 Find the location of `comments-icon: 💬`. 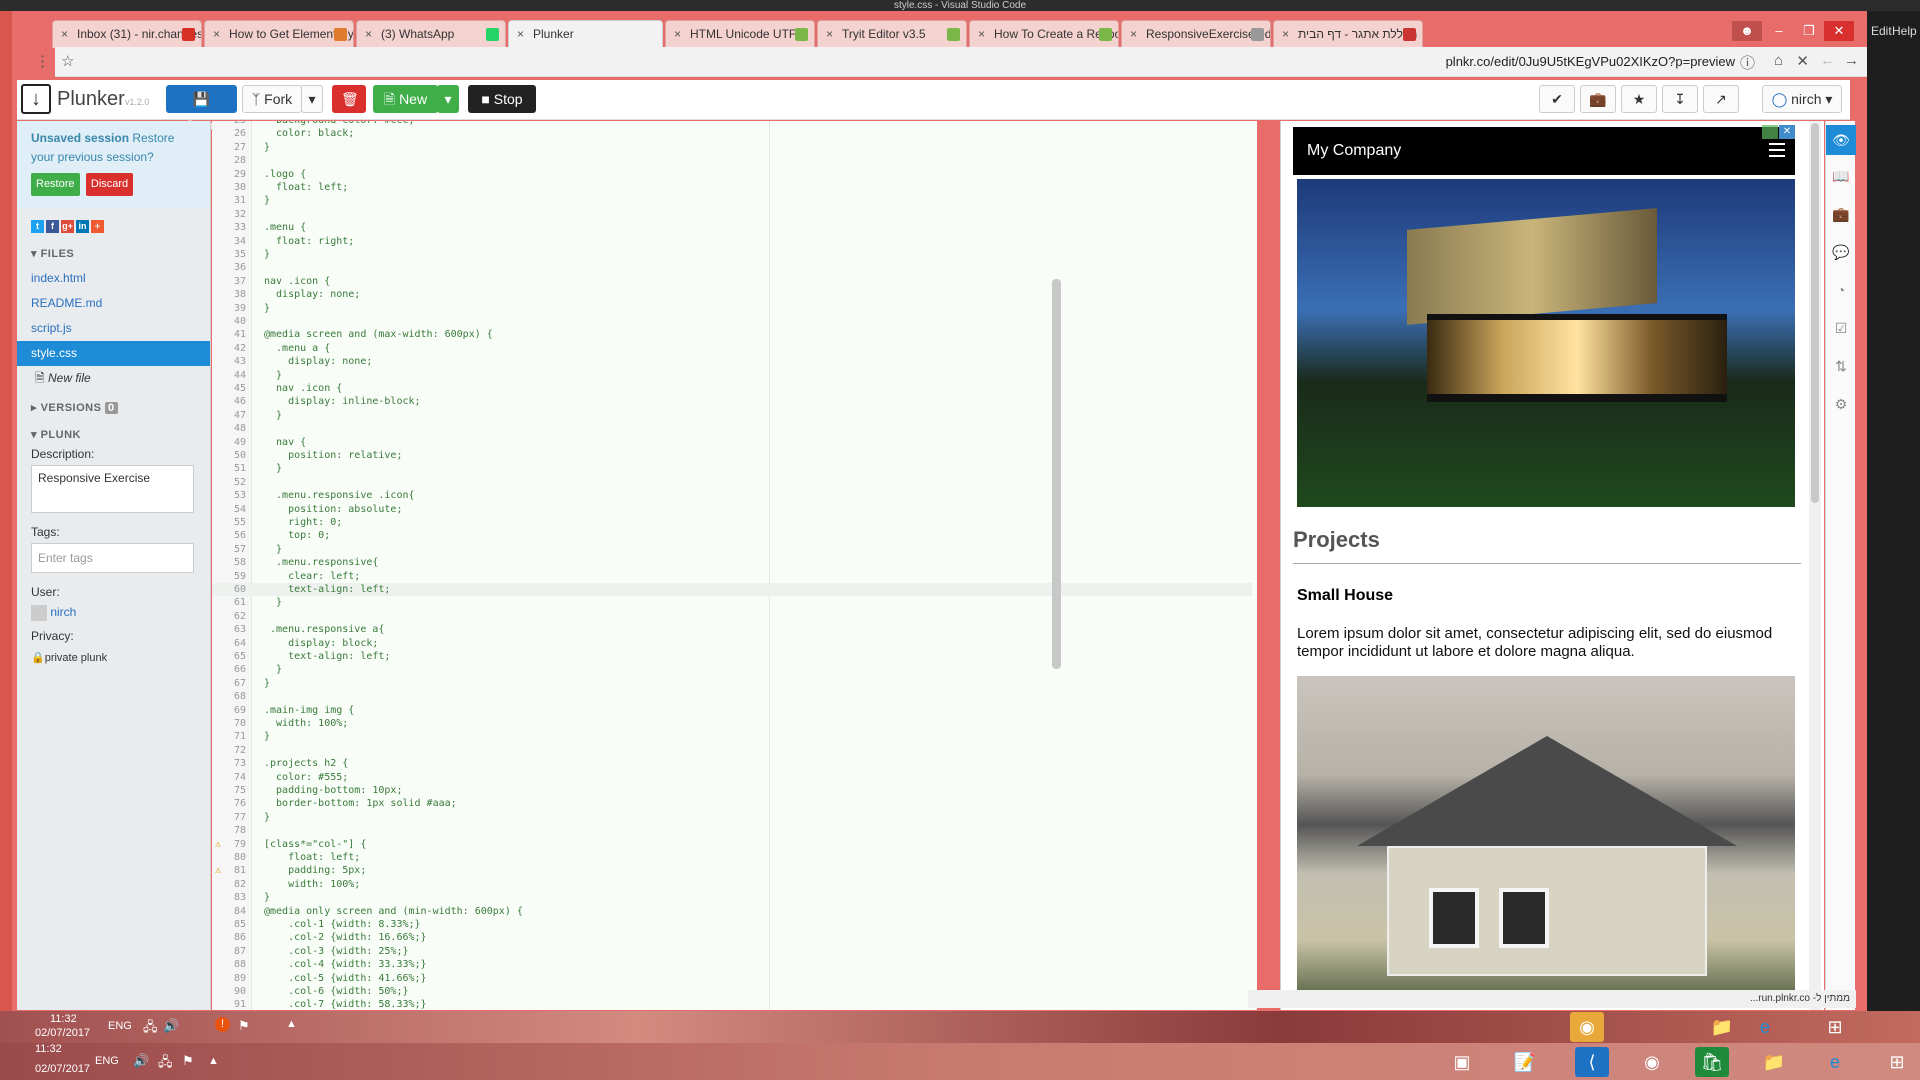

comments-icon: 💬 is located at coordinates (1841, 252).